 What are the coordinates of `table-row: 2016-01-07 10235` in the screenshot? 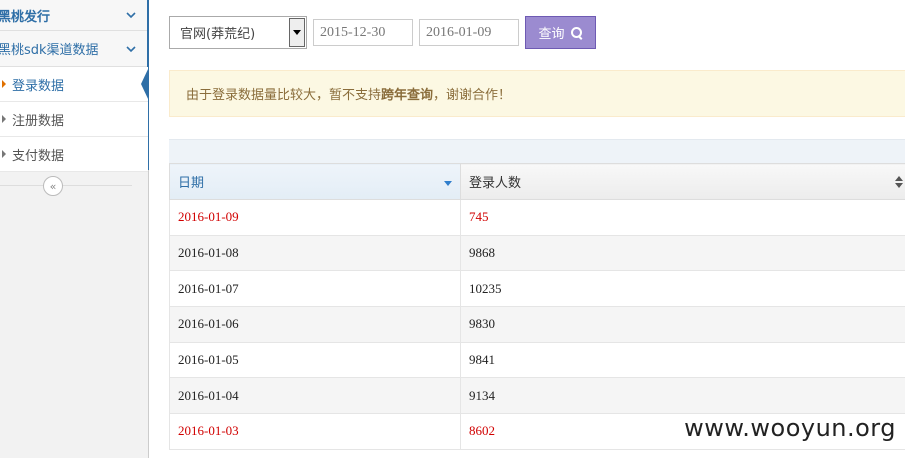 It's located at (537, 289).